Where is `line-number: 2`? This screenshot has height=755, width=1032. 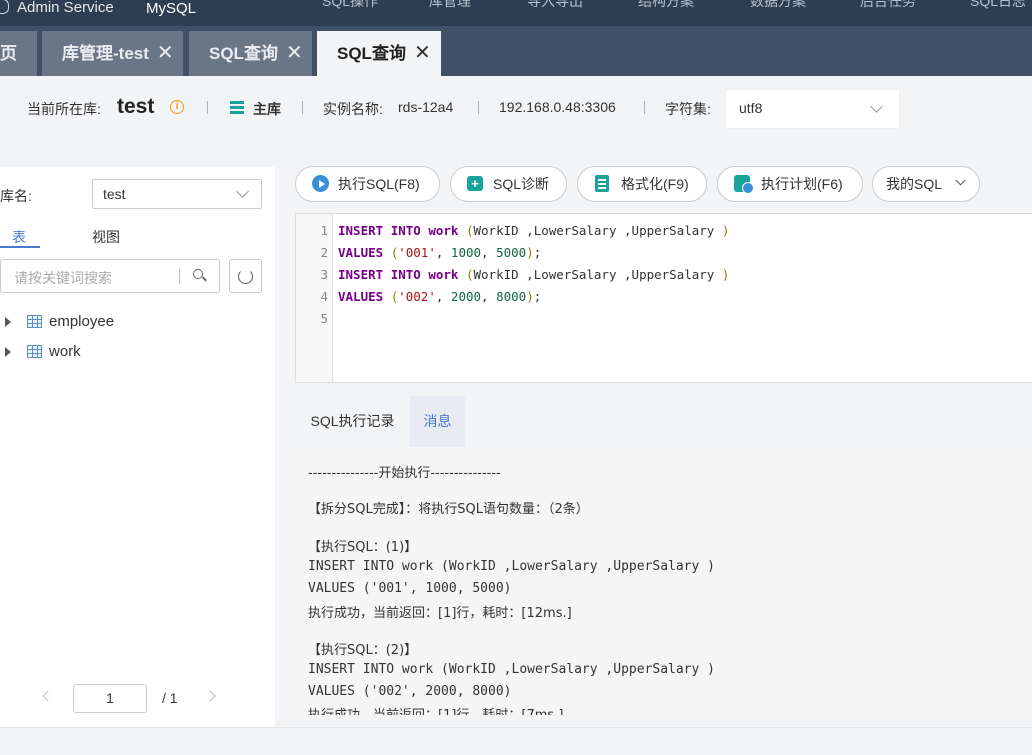
line-number: 2 is located at coordinates (324, 252).